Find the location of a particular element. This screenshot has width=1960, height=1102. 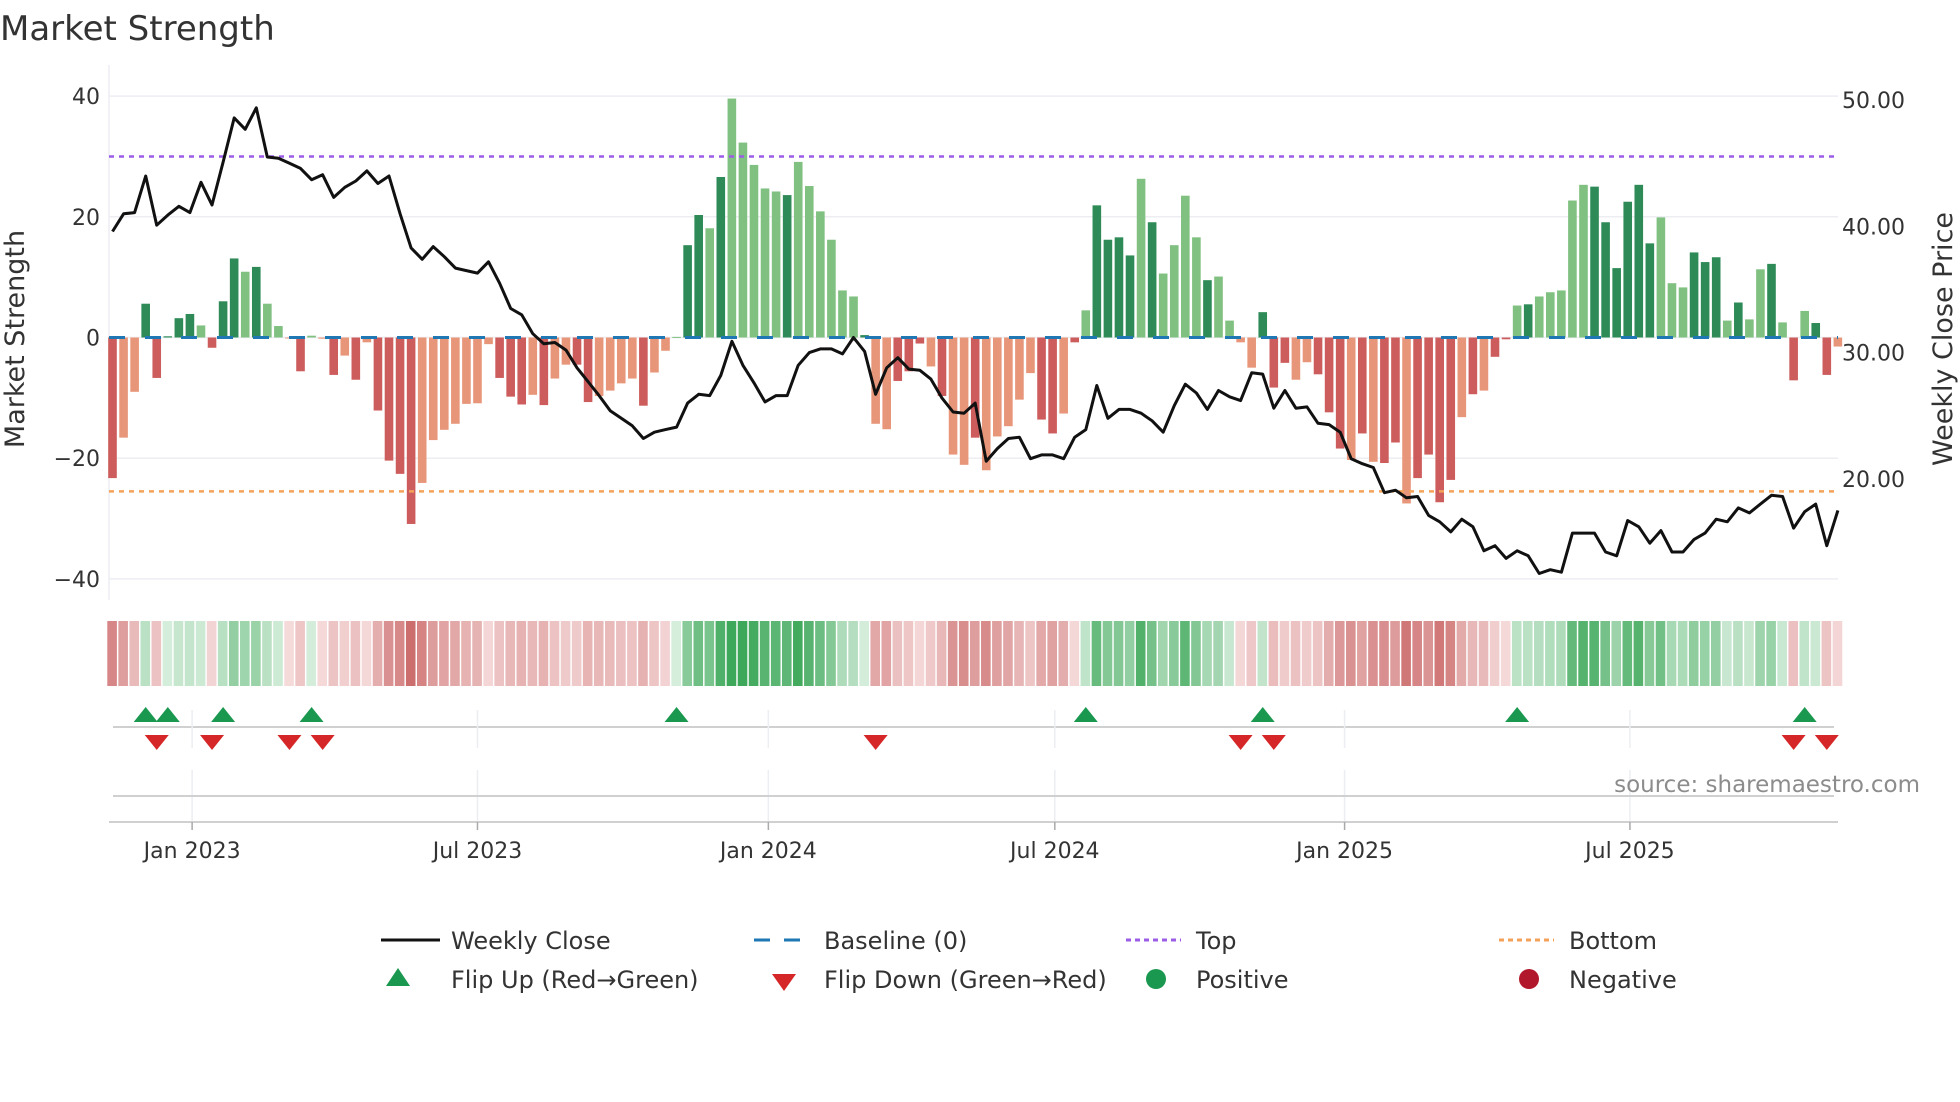

legend-label: Flip Up (Red→Green) is located at coordinates (575, 980).